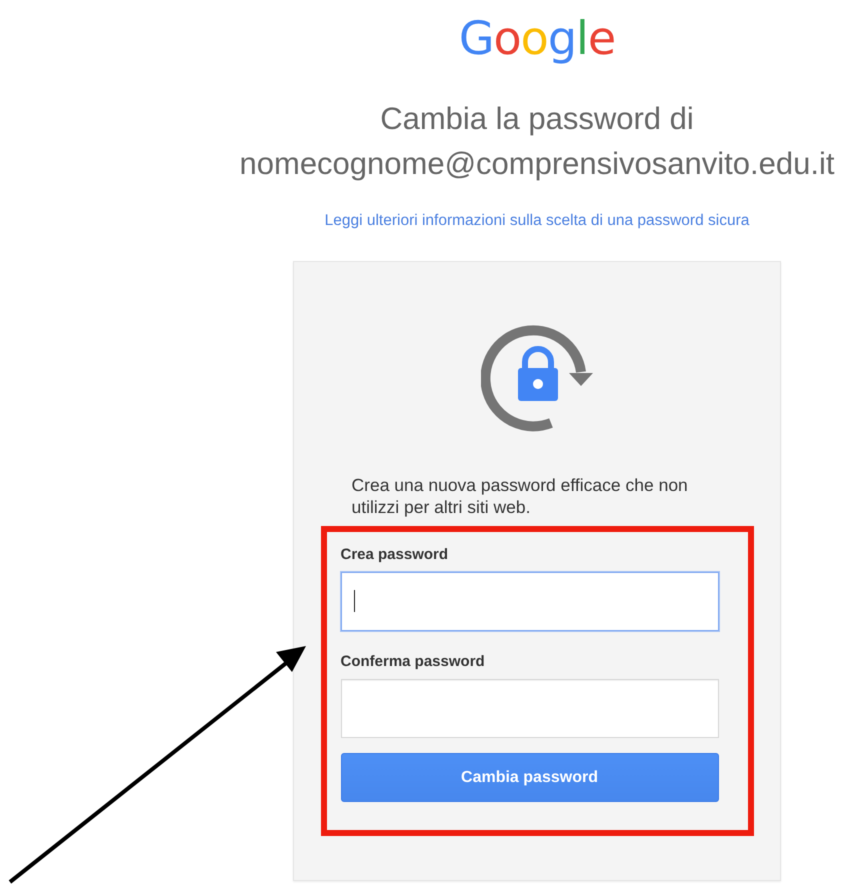 Image resolution: width=866 pixels, height=888 pixels. I want to click on field-label: Conferma password, so click(413, 661).